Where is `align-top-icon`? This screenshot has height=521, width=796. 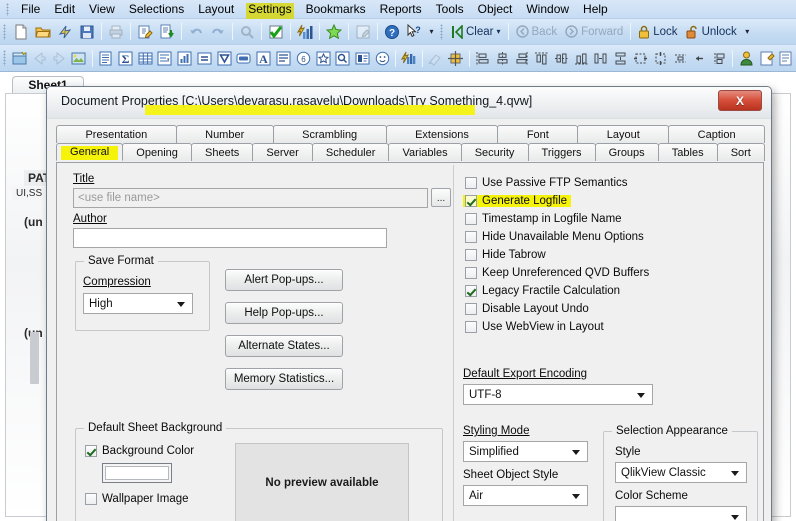 align-top-icon is located at coordinates (542, 58).